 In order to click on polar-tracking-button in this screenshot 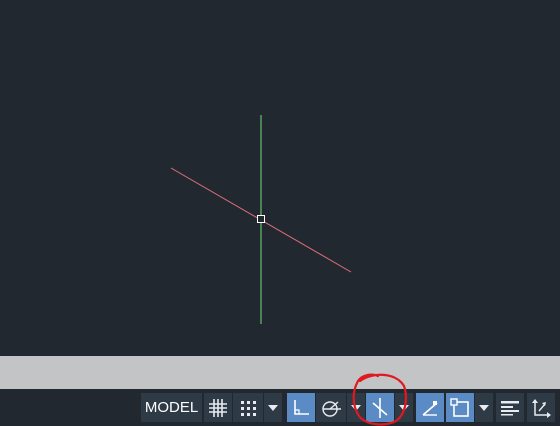, I will do `click(331, 407)`.